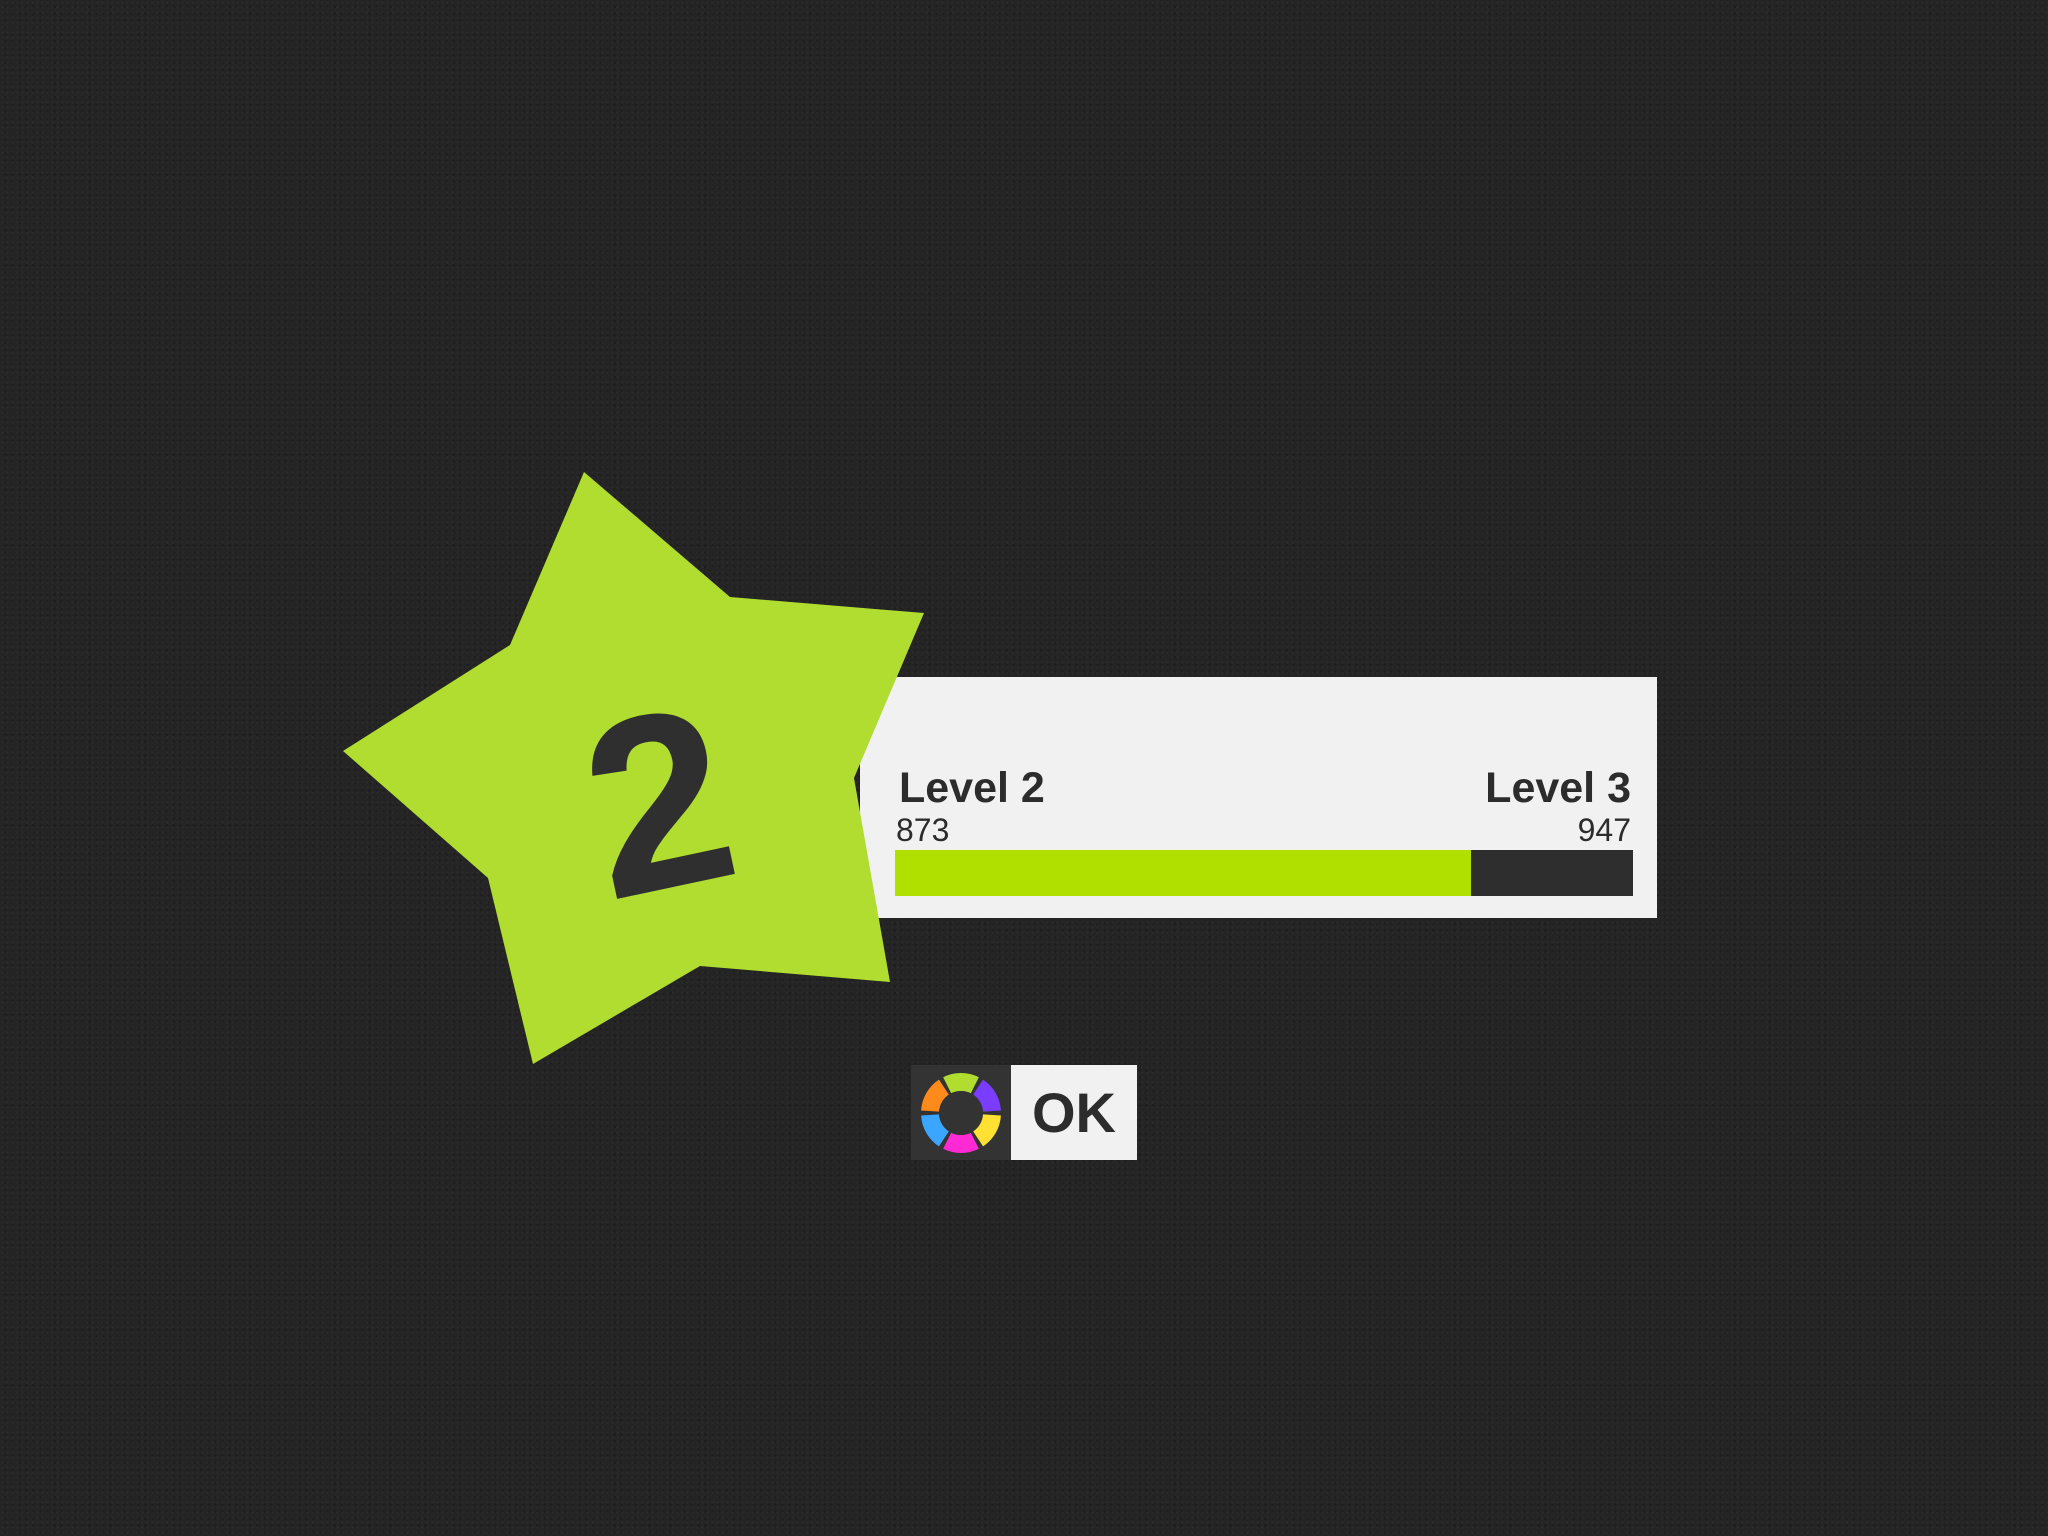 This screenshot has height=1536, width=2048. What do you see at coordinates (633, 768) in the screenshot?
I see `level-star-badge: 2` at bounding box center [633, 768].